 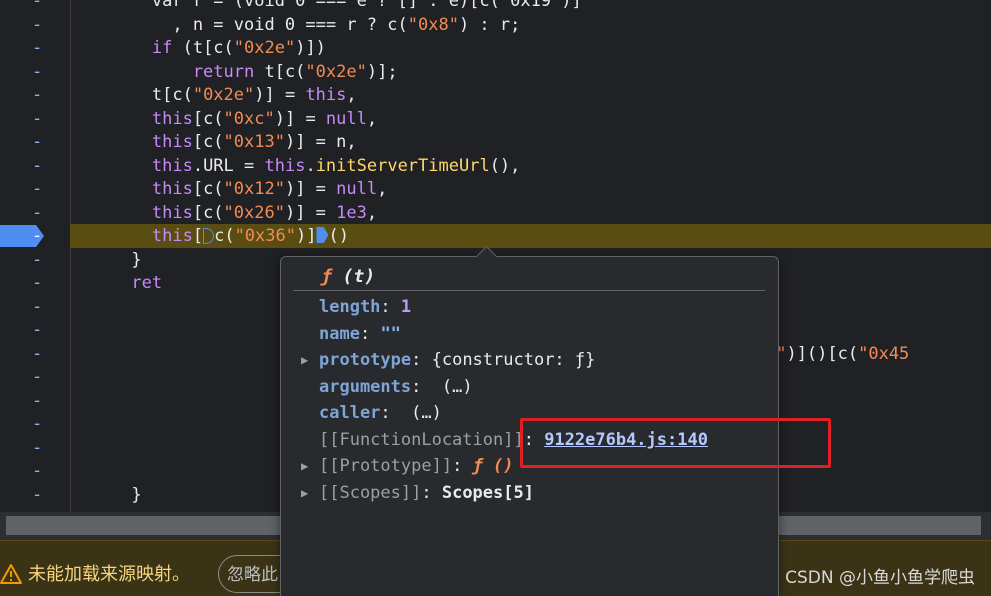 What do you see at coordinates (339, 333) in the screenshot?
I see `property-key: name` at bounding box center [339, 333].